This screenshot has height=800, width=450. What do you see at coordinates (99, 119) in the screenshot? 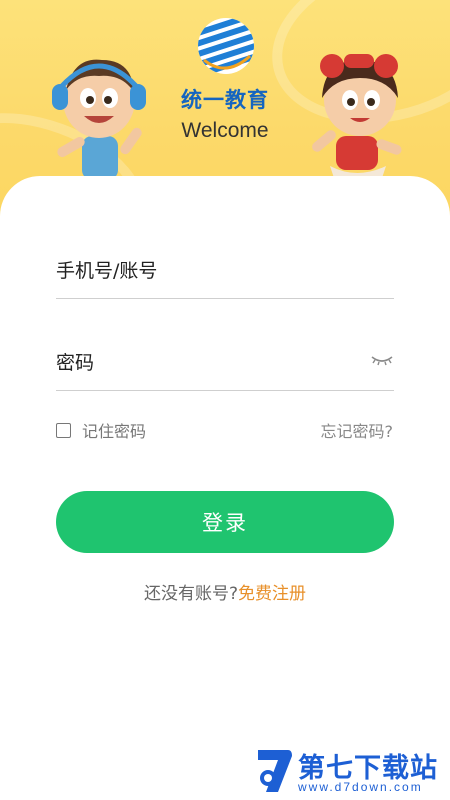
I see `boy-mascot-illustration` at bounding box center [99, 119].